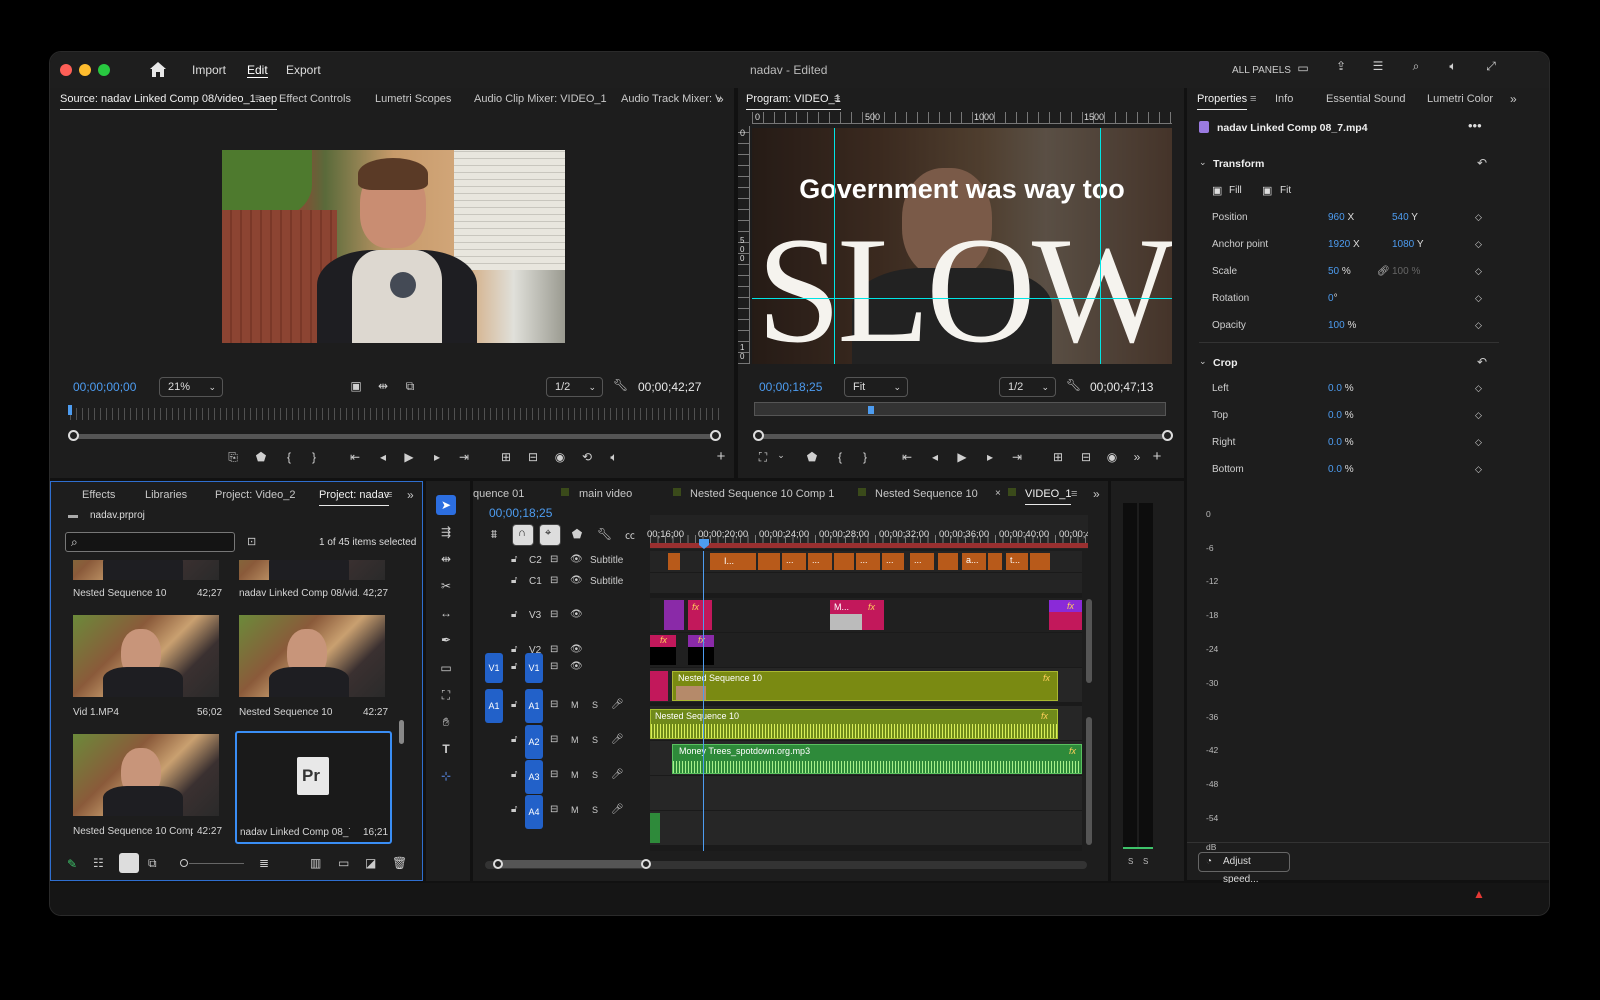 The width and height of the screenshot is (1600, 1000). Describe the element at coordinates (871, 410) in the screenshot. I see `program-playhead` at that location.